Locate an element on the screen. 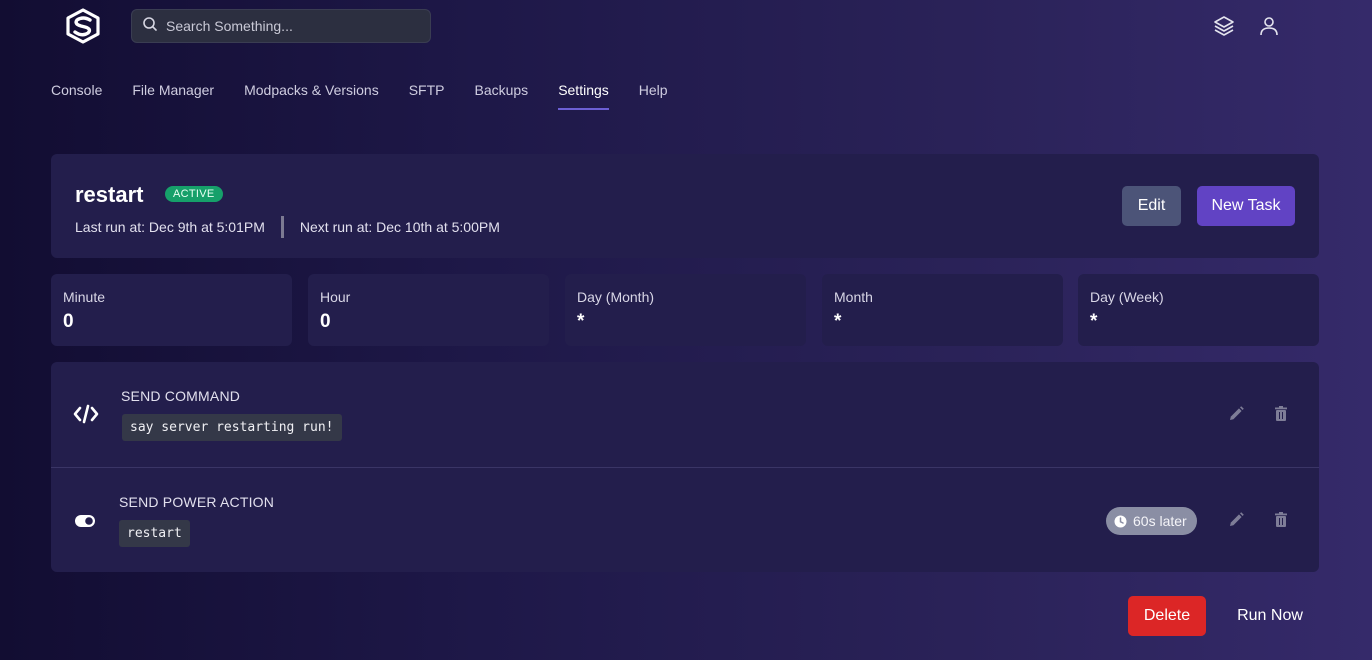 The image size is (1372, 660). top-bar is located at coordinates (686, 26).